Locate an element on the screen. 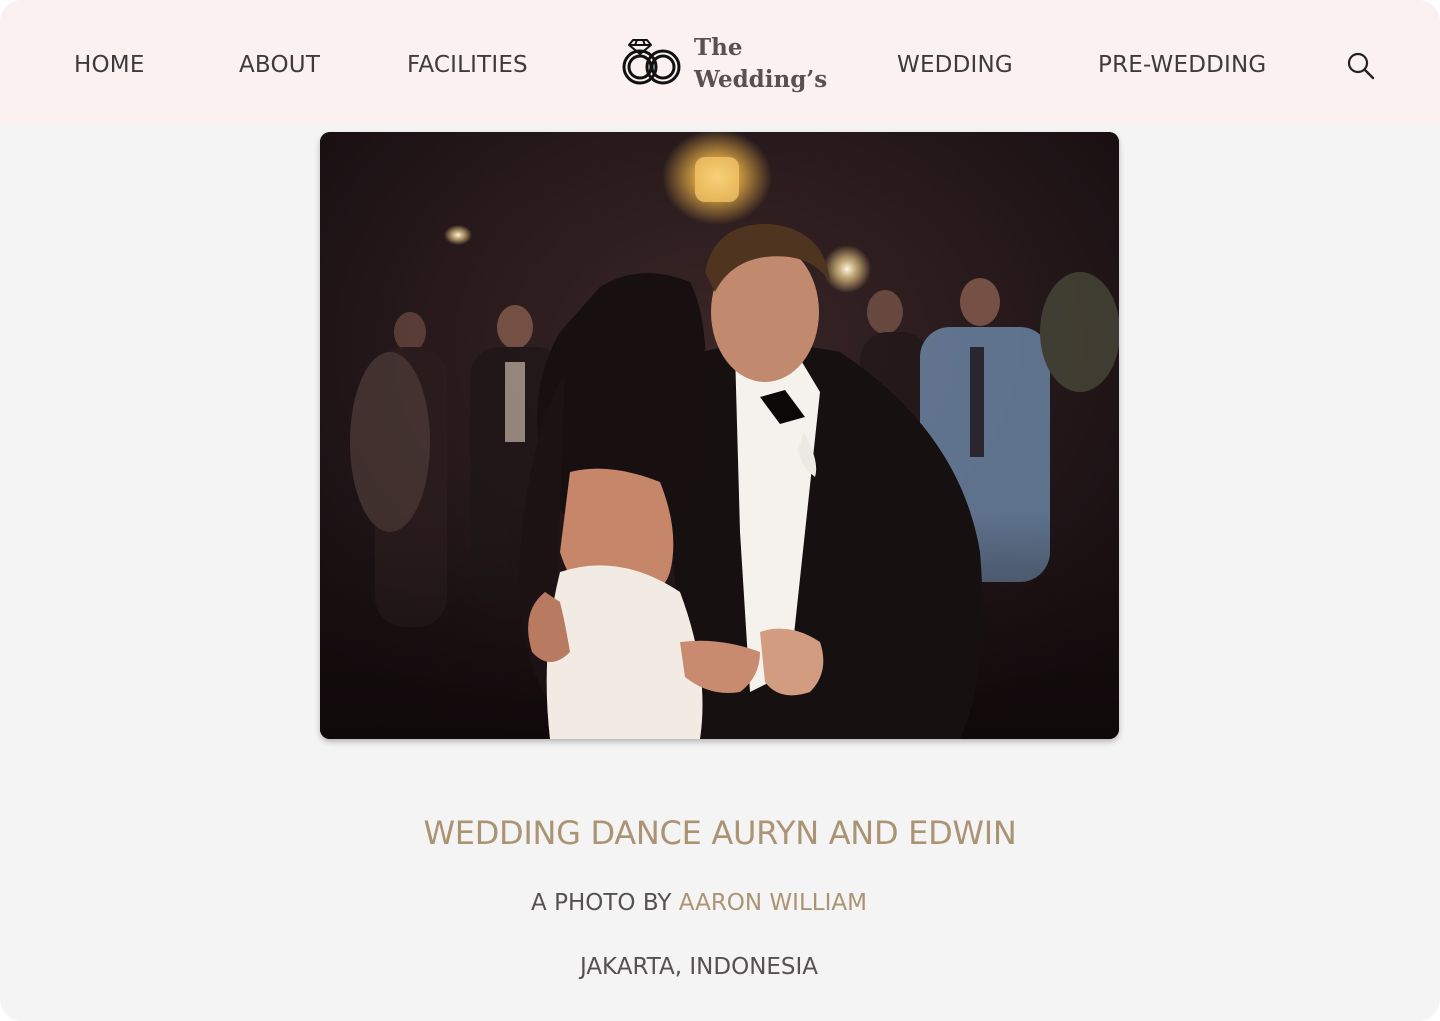 The width and height of the screenshot is (1440, 1021). brand-name-line2: Wedding’s is located at coordinates (761, 79).